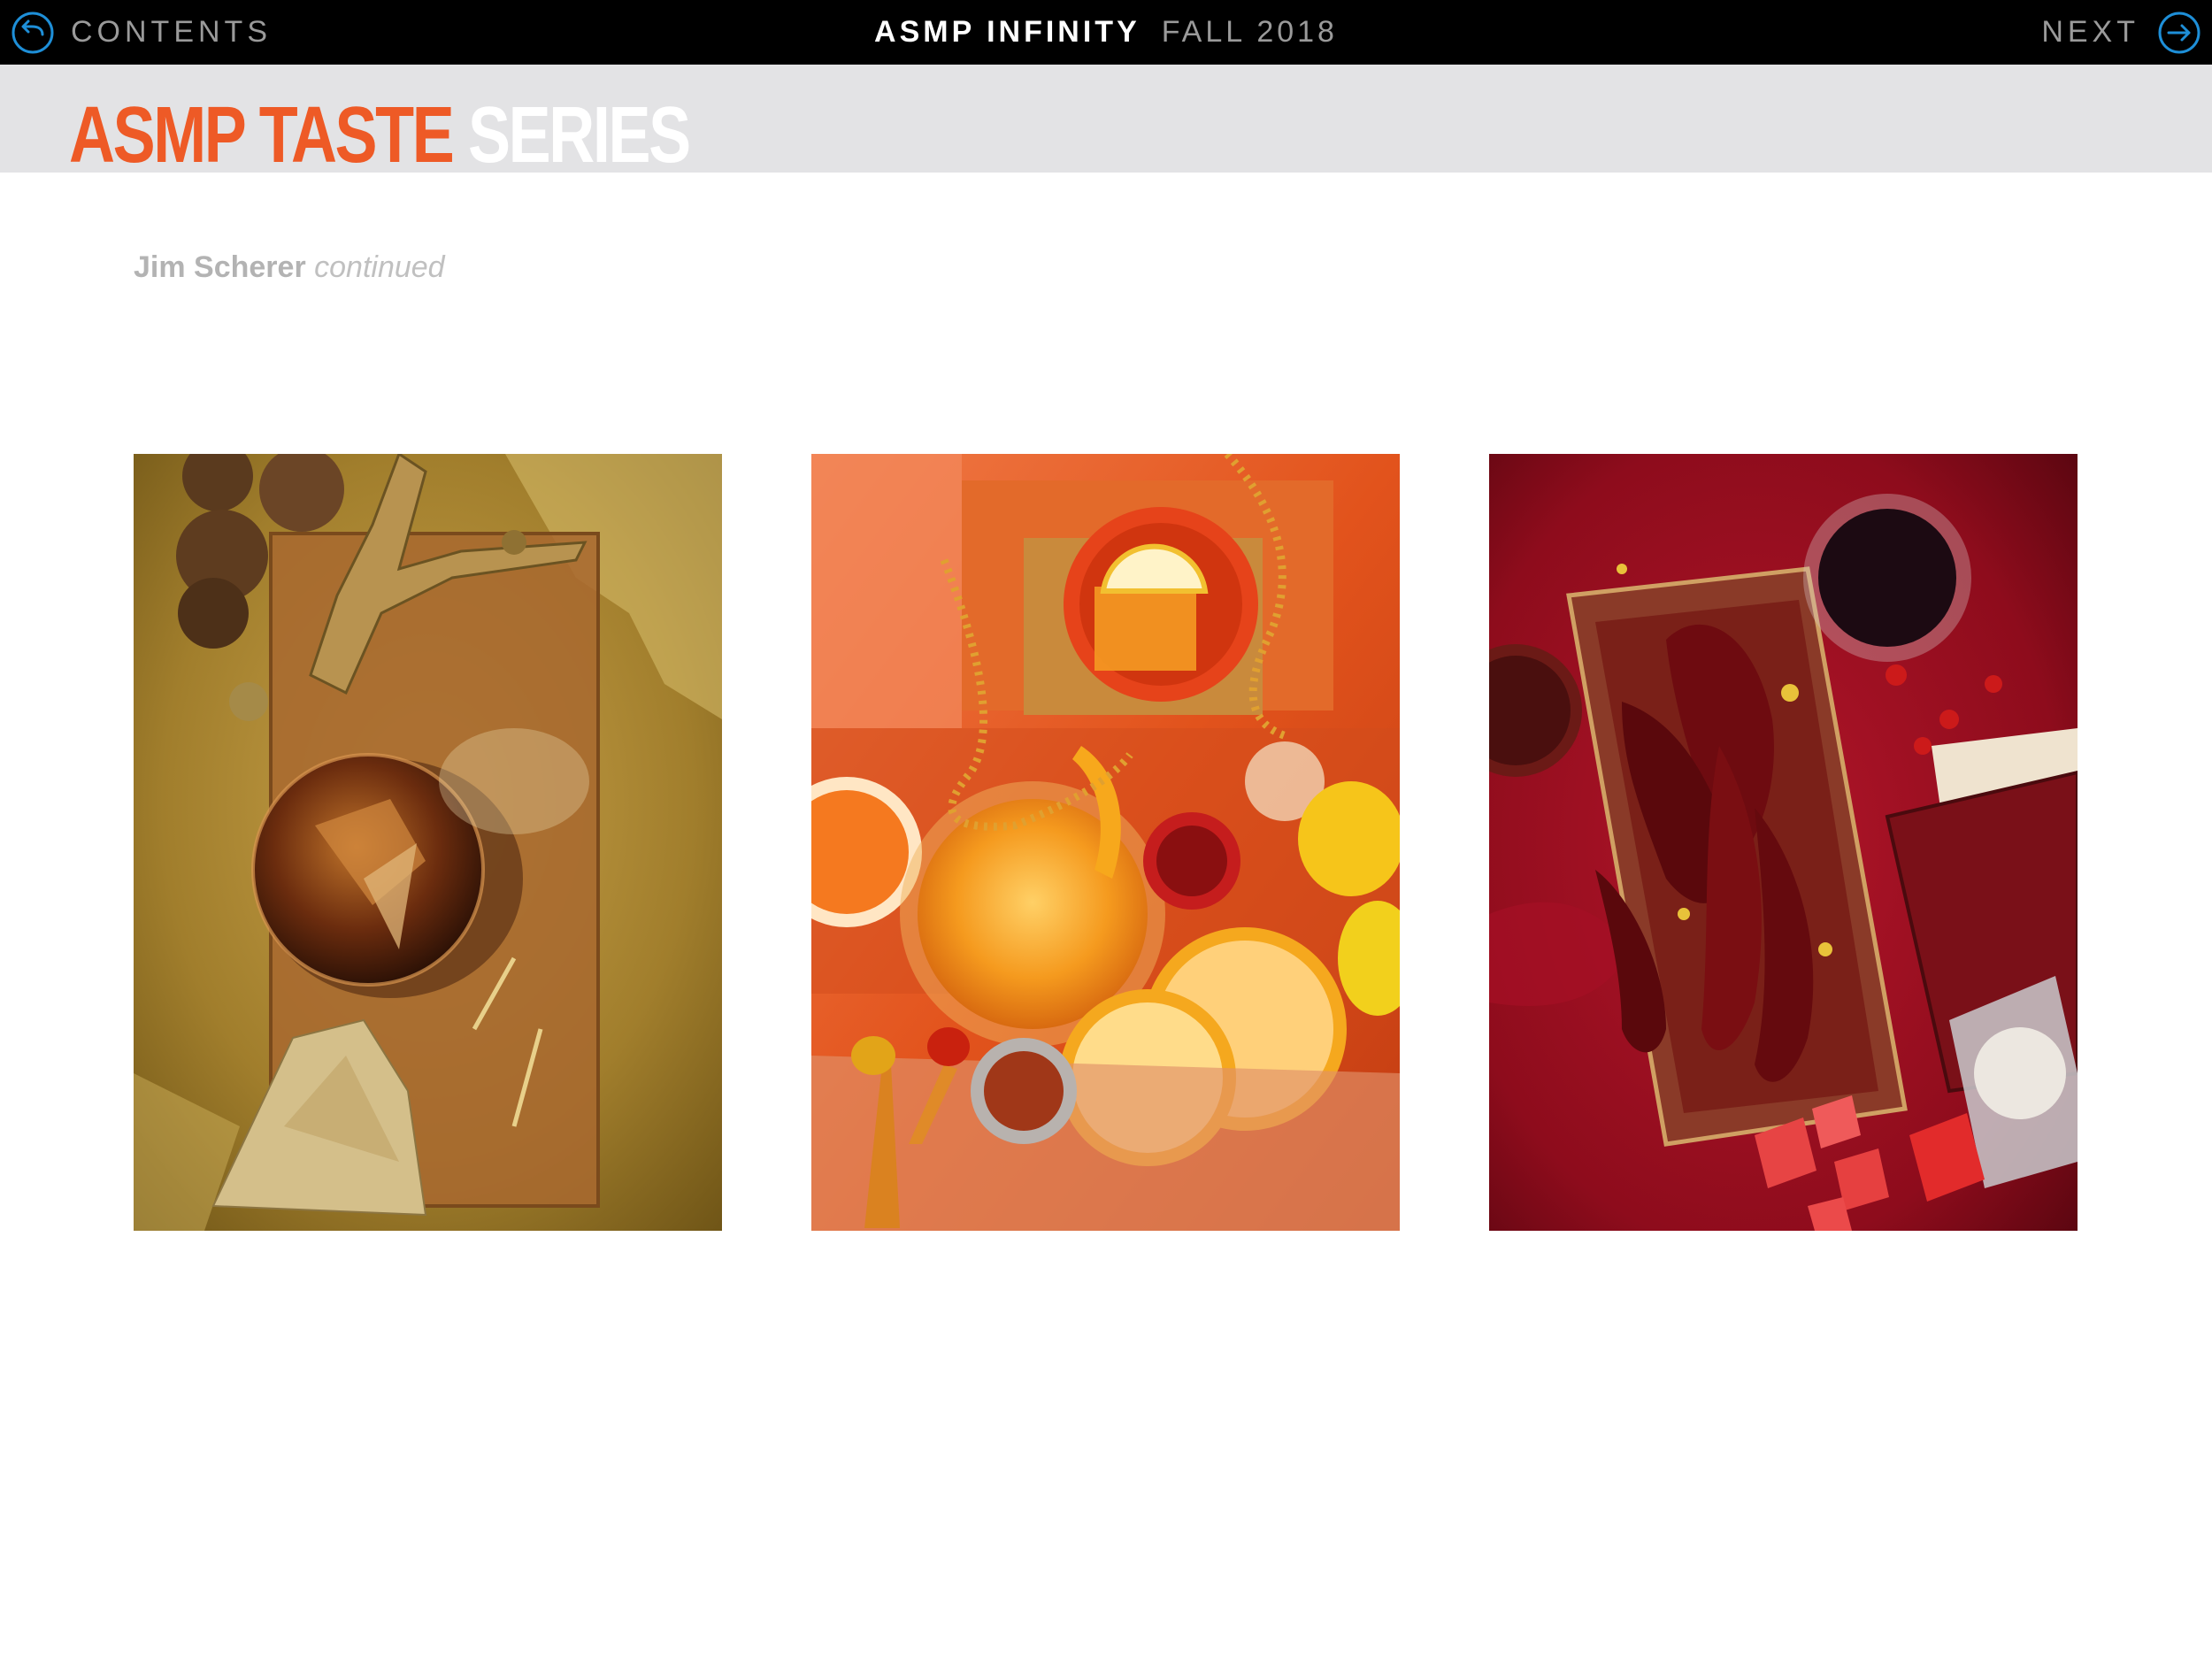 This screenshot has height=1659, width=2212. What do you see at coordinates (1250, 32) in the screenshot?
I see `issue-label: FALL 2018` at bounding box center [1250, 32].